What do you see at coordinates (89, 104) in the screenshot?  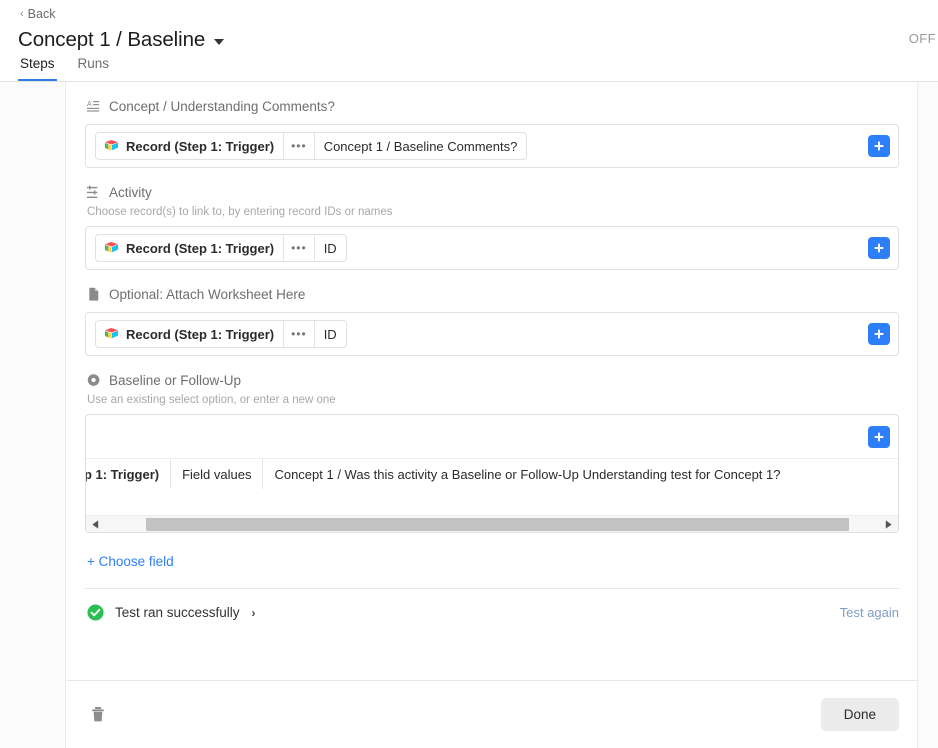 I see `svg-text: A` at bounding box center [89, 104].